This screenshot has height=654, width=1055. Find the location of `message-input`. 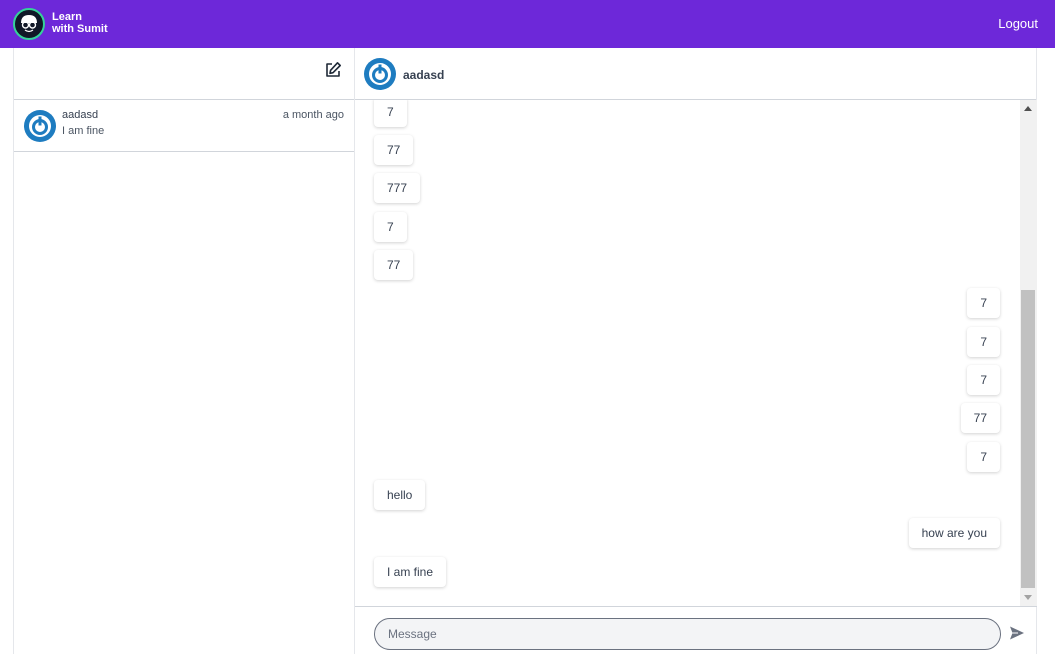

message-input is located at coordinates (687, 634).